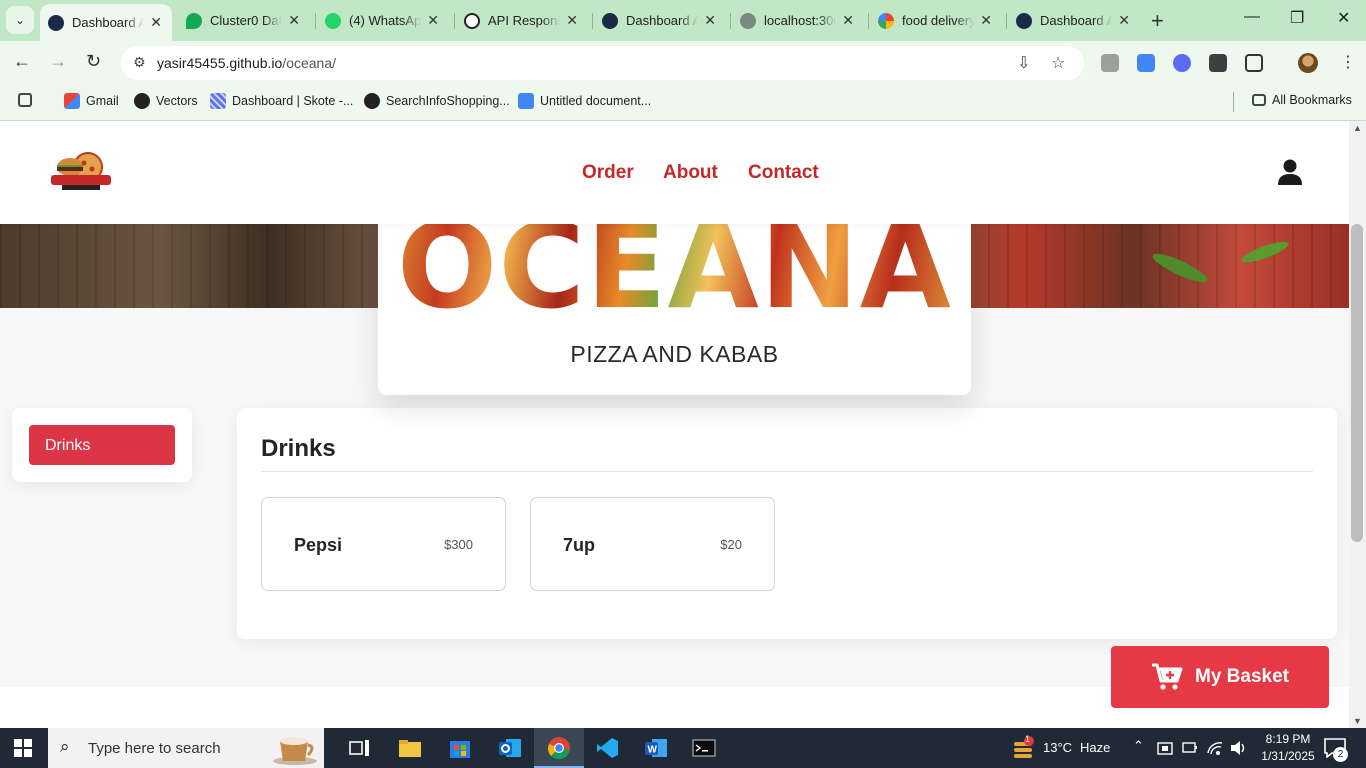 Image resolution: width=1366 pixels, height=768 pixels. I want to click on menu-item-card: 7up $20, so click(652, 544).